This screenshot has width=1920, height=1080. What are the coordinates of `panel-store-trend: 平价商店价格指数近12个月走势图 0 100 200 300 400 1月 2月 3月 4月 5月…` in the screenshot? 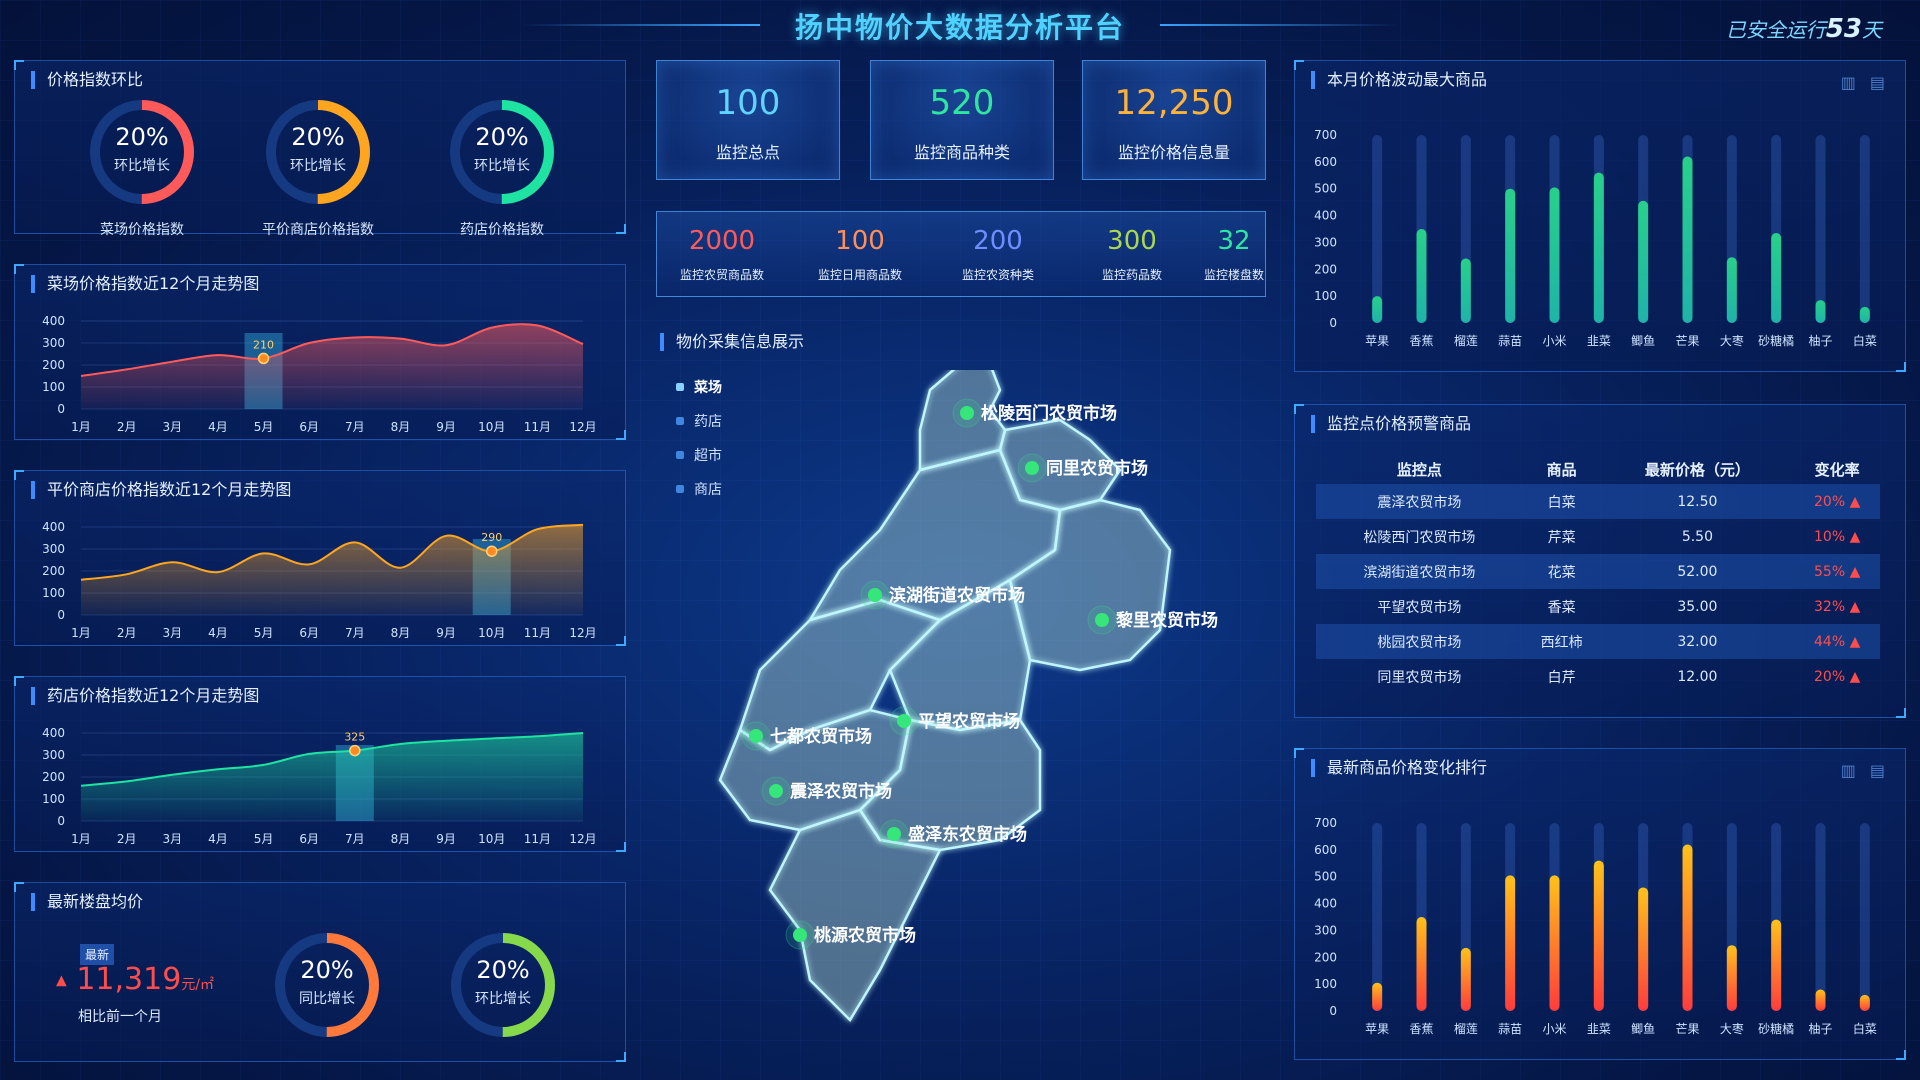 It's located at (320, 558).